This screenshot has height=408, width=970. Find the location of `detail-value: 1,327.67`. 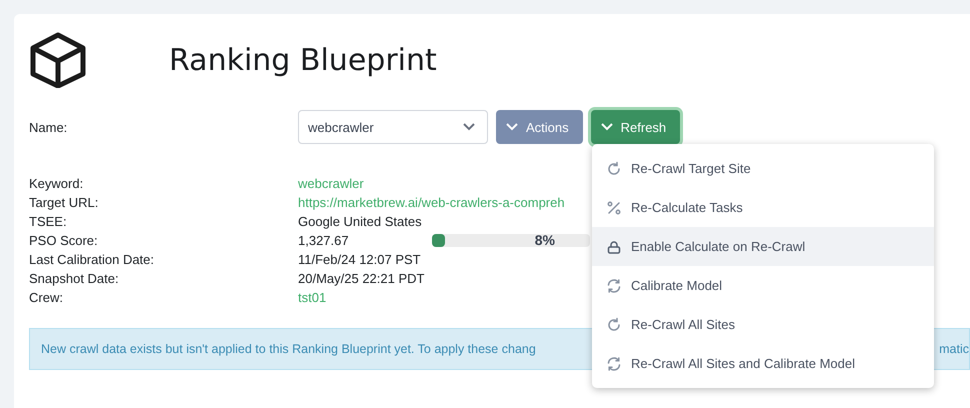

detail-value: 1,327.67 is located at coordinates (324, 241).